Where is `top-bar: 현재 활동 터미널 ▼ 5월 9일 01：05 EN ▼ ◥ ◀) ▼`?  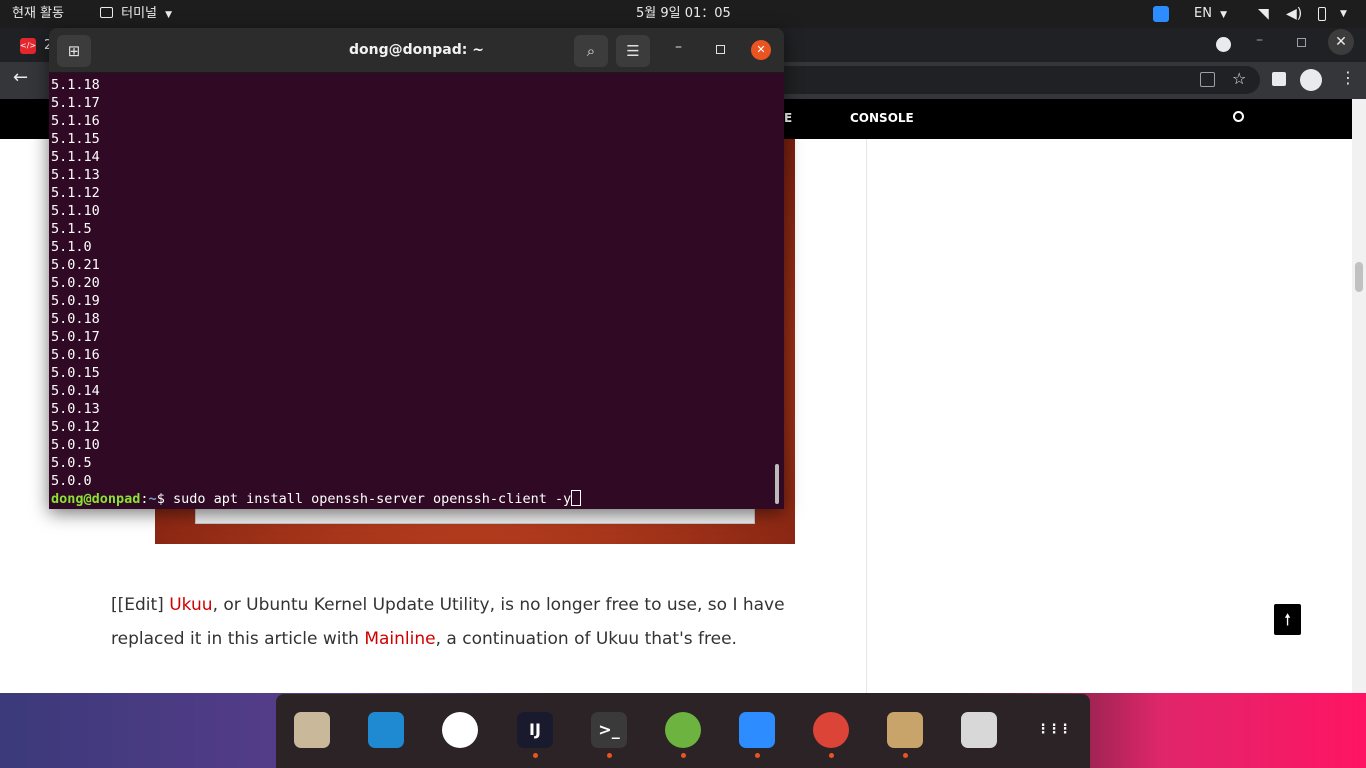
top-bar: 현재 활동 터미널 ▼ 5월 9일 01：05 EN ▼ ◥ ◀) ▼ is located at coordinates (683, 14).